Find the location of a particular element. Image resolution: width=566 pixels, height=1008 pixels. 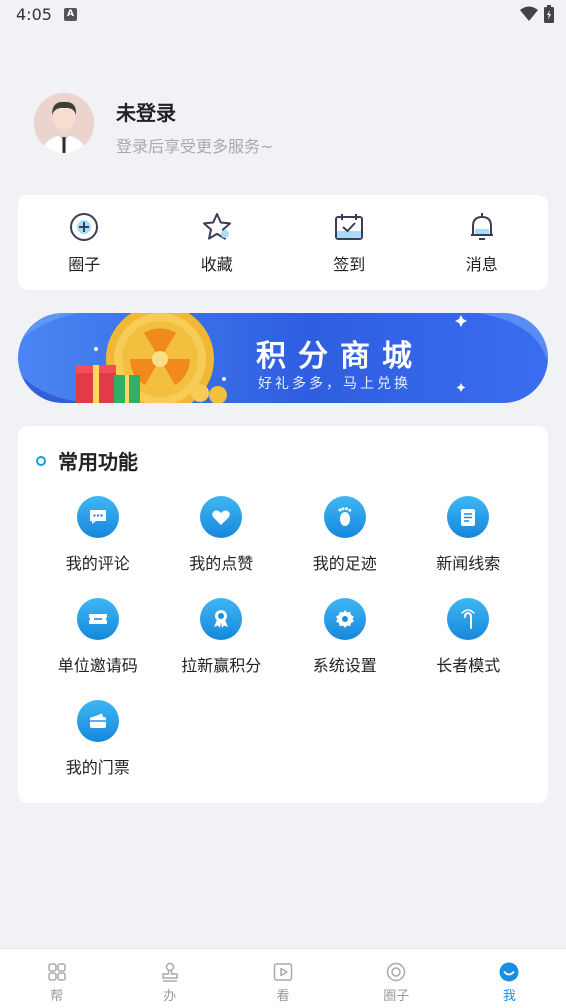

profile-header: 未登录 登录后享受更多服务~ is located at coordinates (284, 125).